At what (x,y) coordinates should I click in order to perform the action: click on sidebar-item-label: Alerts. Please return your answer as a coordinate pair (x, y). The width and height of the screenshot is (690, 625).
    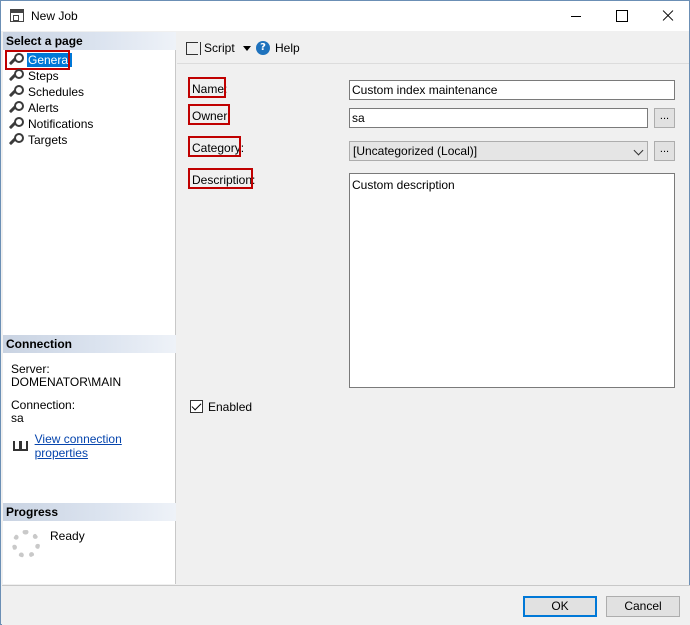
    Looking at the image, I should click on (43, 107).